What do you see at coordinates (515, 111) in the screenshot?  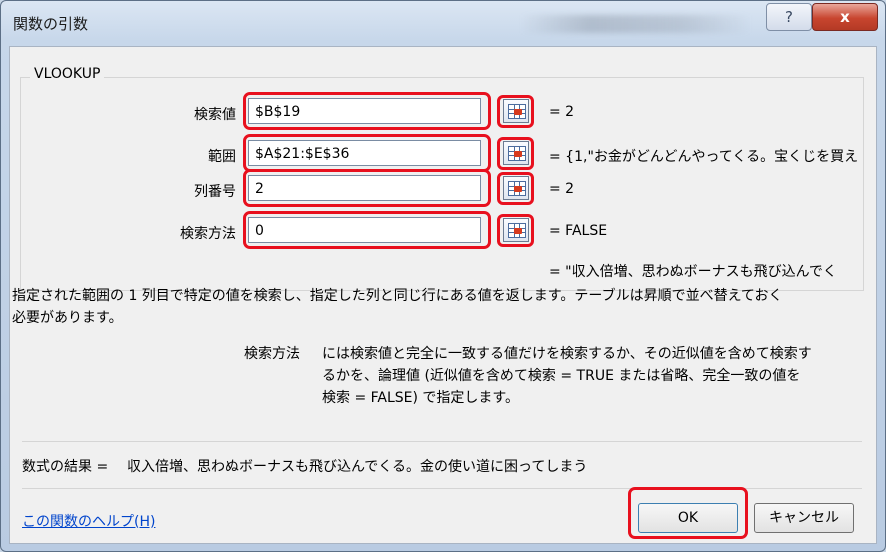 I see `highlight-ref-lookup-value` at bounding box center [515, 111].